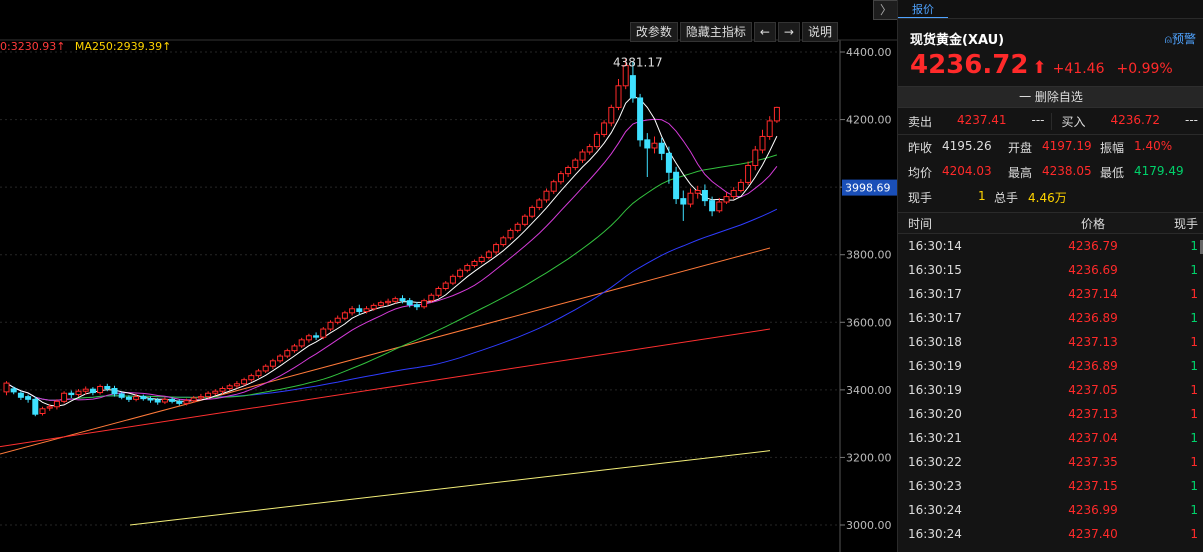  What do you see at coordinates (923, 9) in the screenshot?
I see `tab-quote: 报价` at bounding box center [923, 9].